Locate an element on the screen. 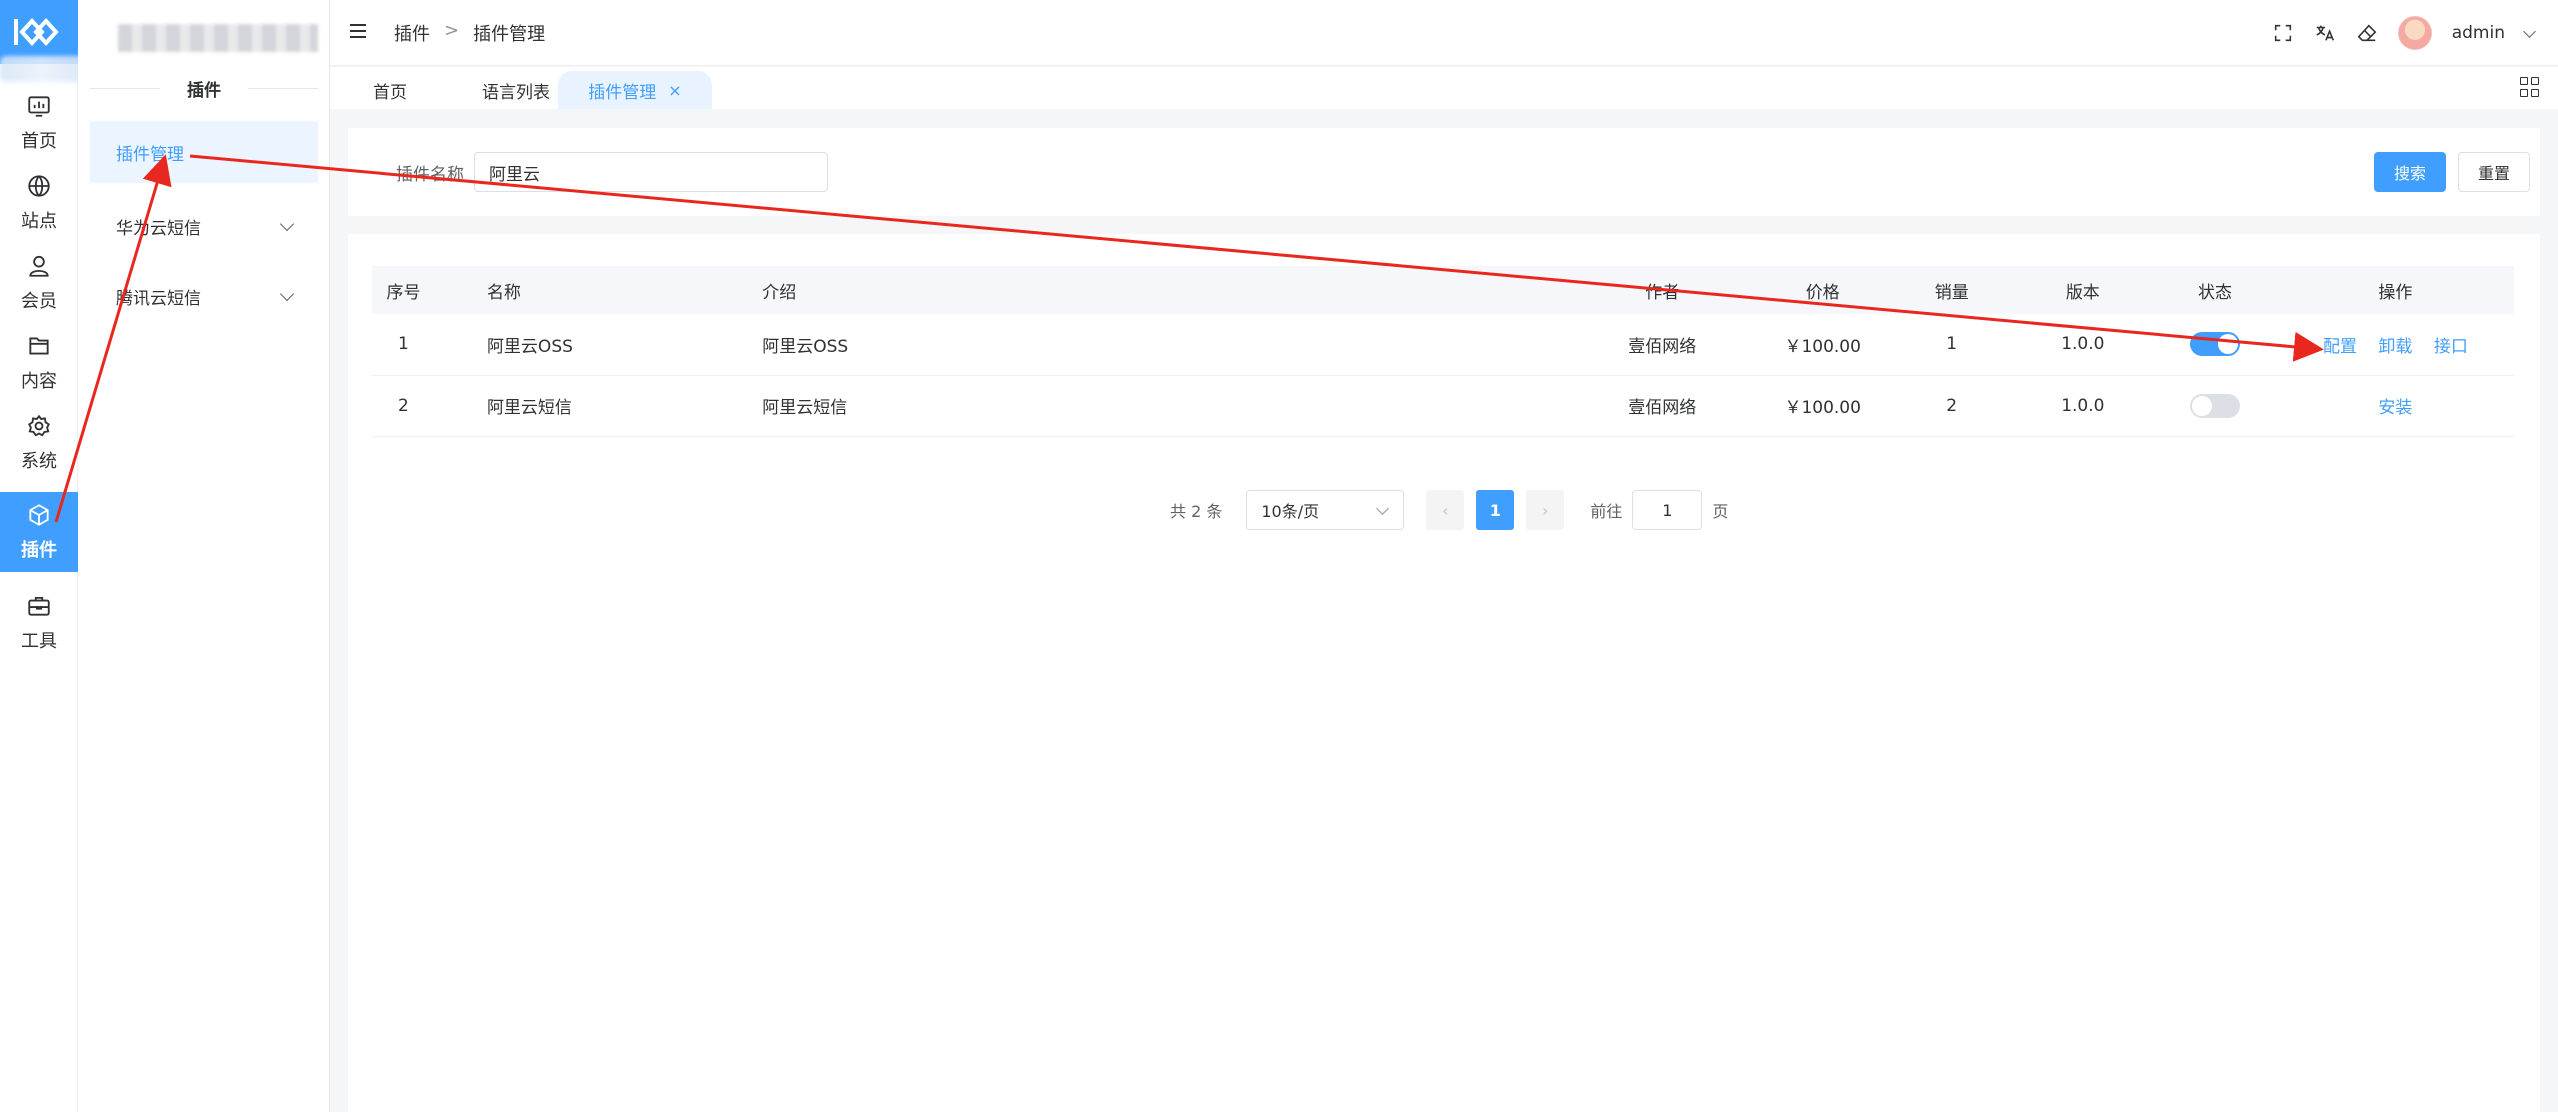 This screenshot has height=1112, width=2558. icon-rail: 首页 站点 会员 内容 系统 插件 工具 is located at coordinates (42, 556).